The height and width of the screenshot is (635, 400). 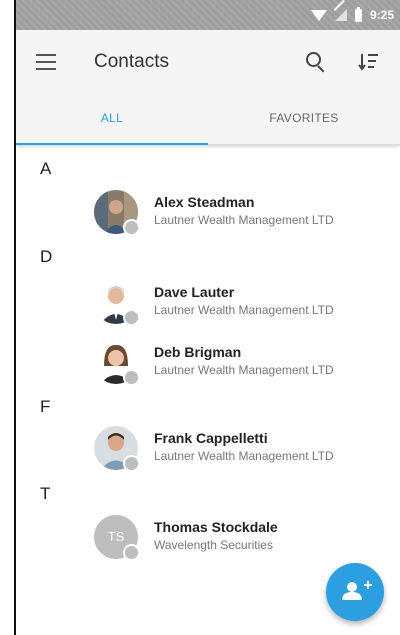 What do you see at coordinates (204, 202) in the screenshot?
I see `contact-name: Alex Steadman` at bounding box center [204, 202].